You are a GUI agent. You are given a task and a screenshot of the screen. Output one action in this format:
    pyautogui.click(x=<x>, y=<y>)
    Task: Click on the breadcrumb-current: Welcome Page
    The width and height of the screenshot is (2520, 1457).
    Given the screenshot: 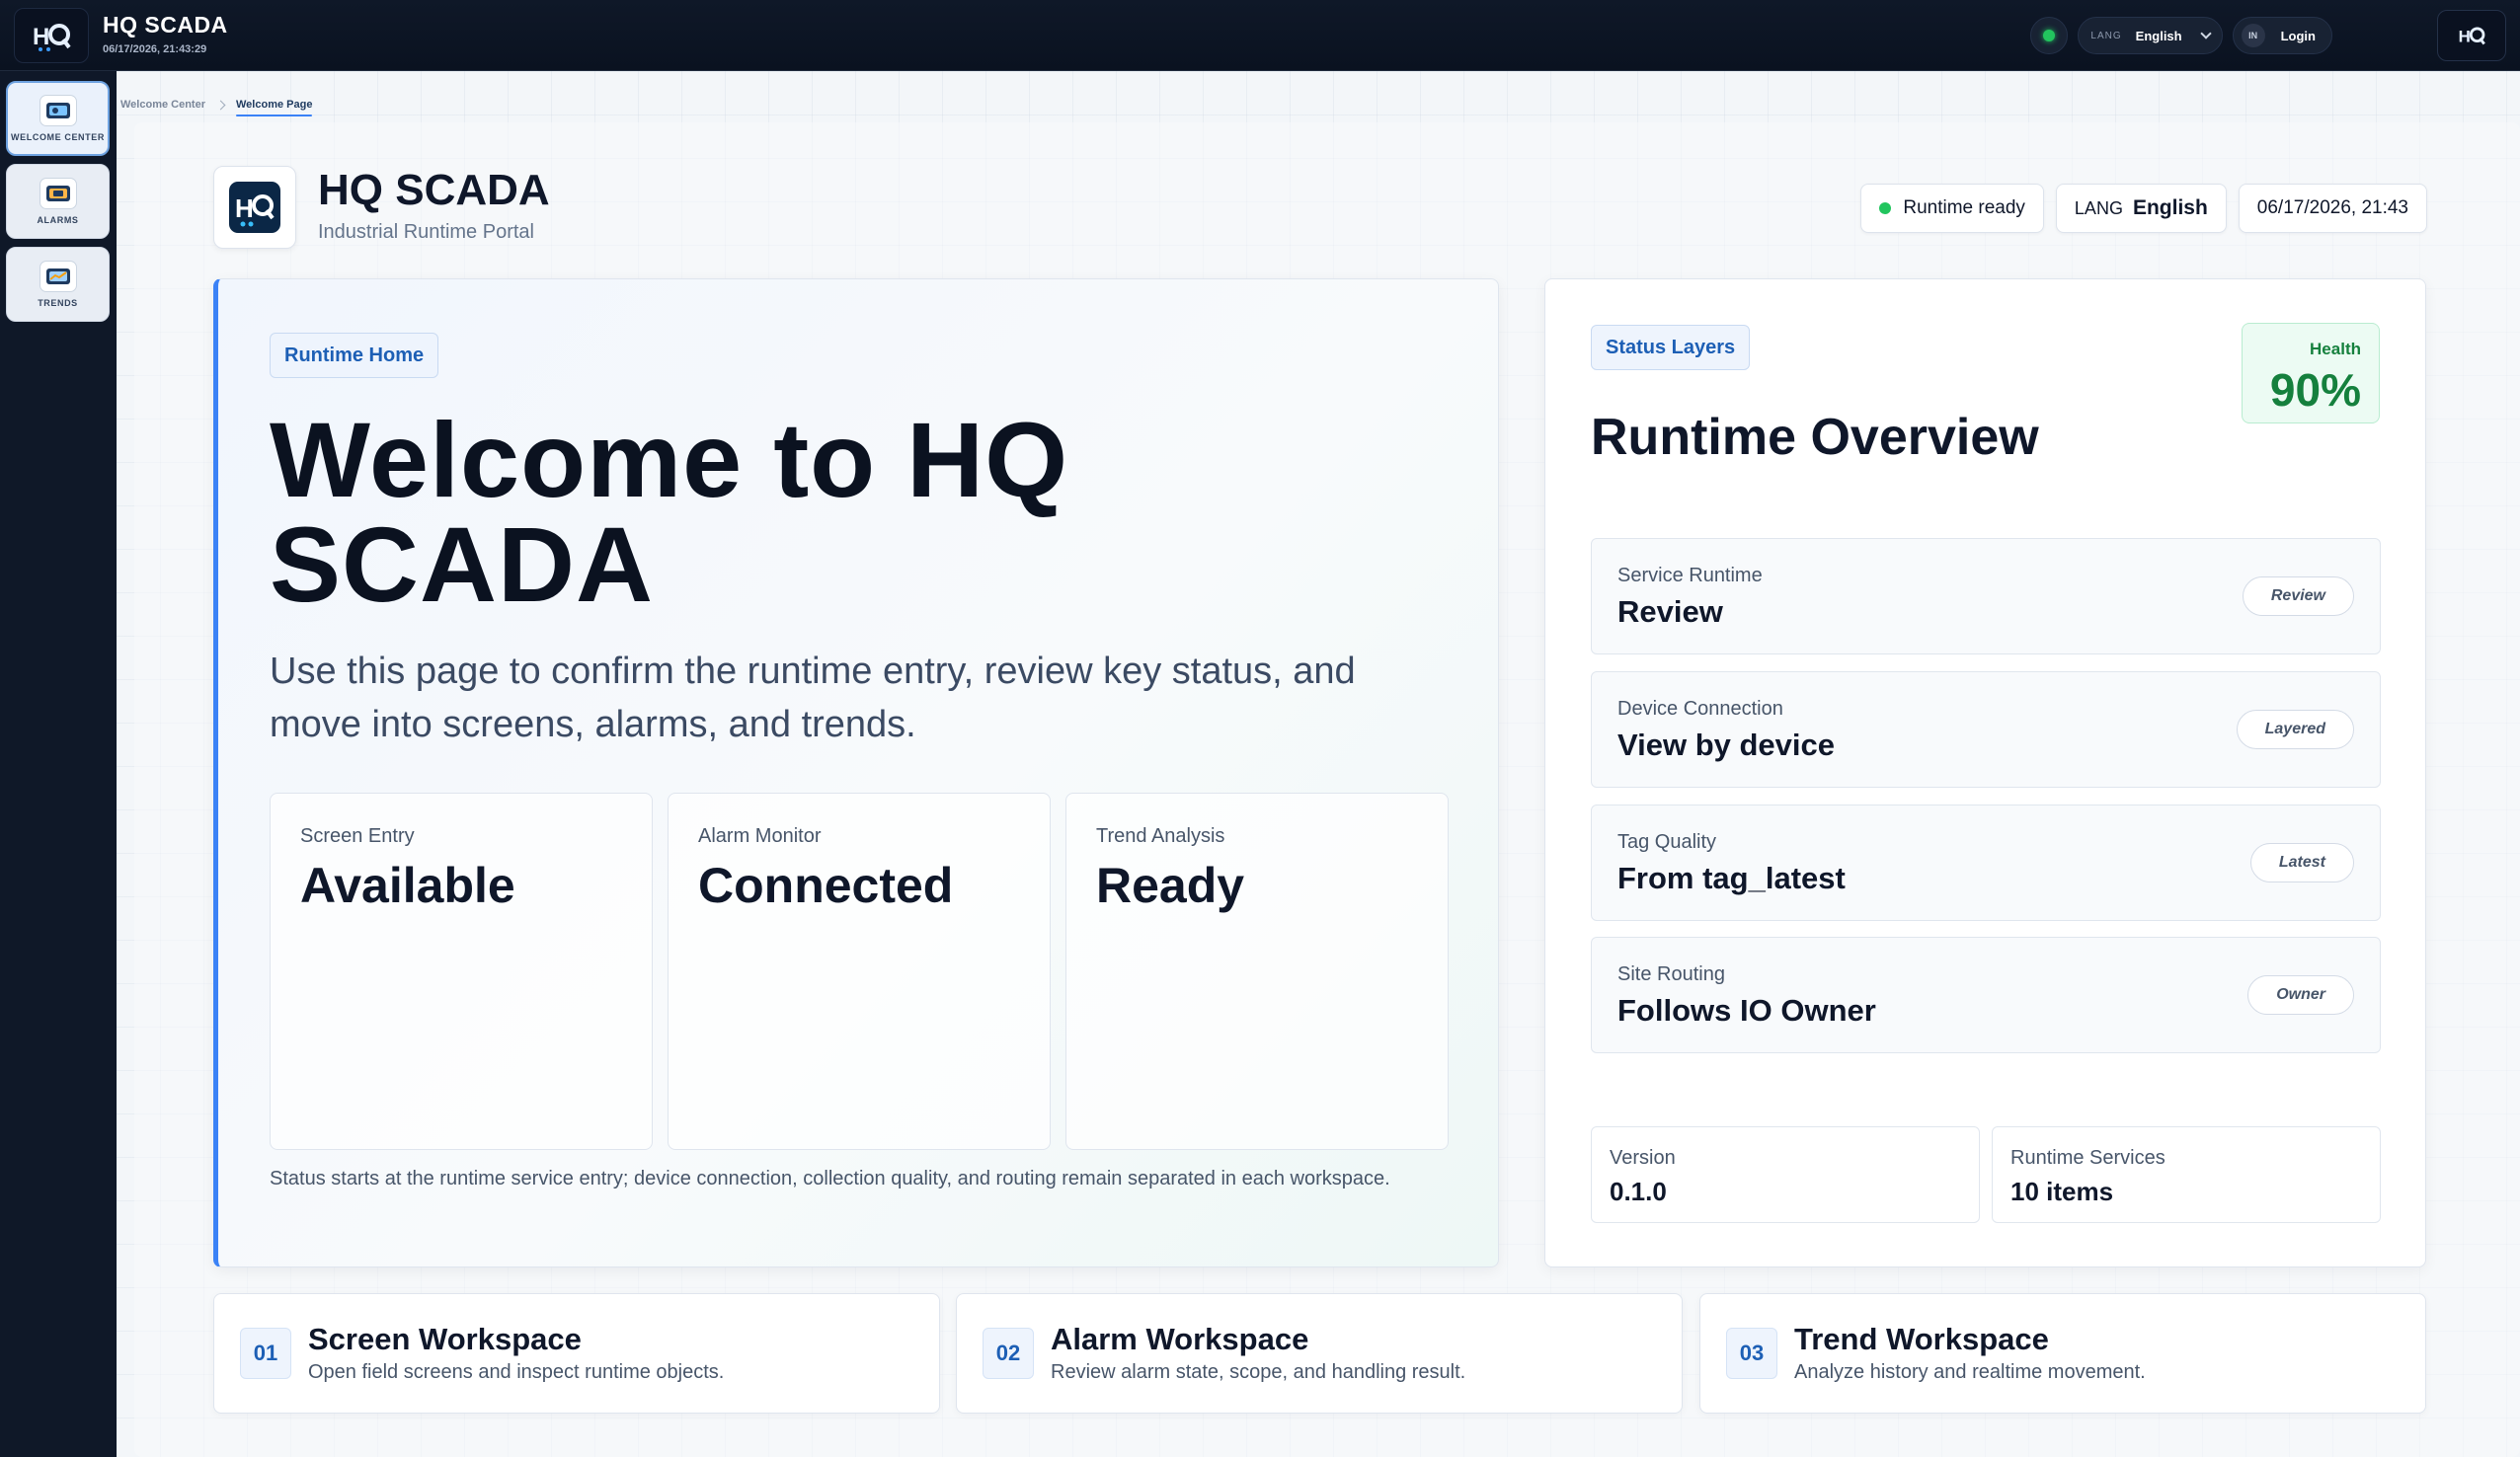 What is the action you would take?
    pyautogui.click(x=274, y=107)
    